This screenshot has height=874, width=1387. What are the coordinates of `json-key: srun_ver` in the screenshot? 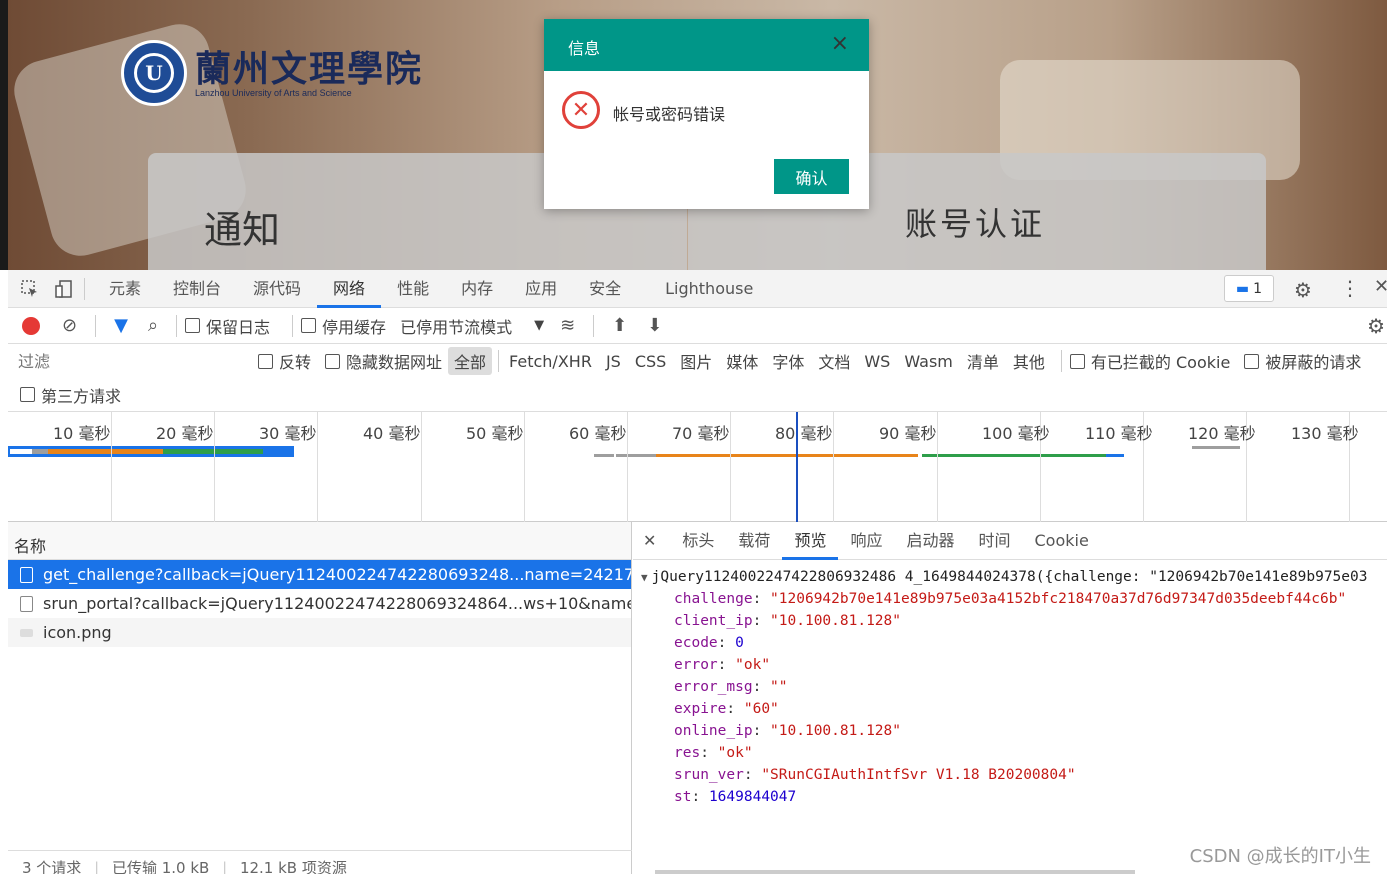 It's located at (709, 775).